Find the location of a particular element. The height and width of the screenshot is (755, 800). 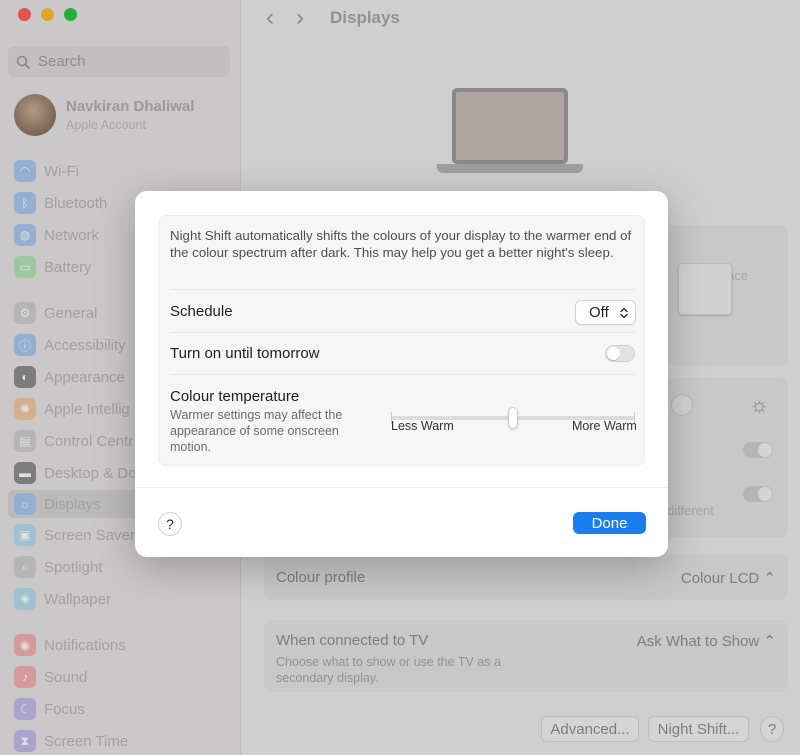

slider-thumb is located at coordinates (513, 418).